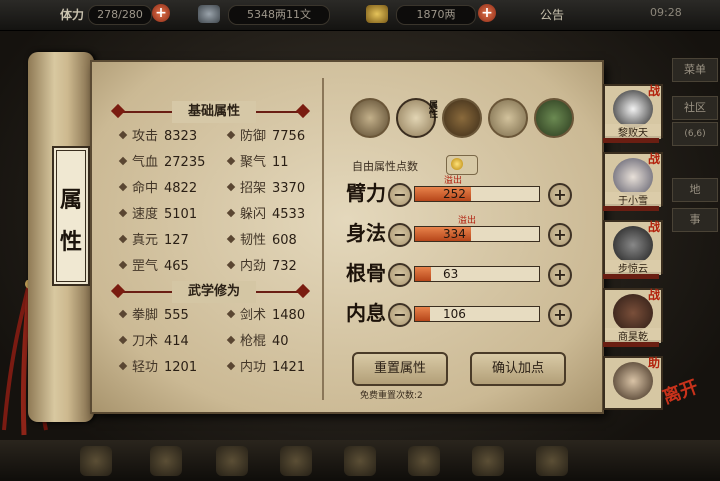  Describe the element at coordinates (552, 14) in the screenshot. I see `announcement-button: 公告` at that location.